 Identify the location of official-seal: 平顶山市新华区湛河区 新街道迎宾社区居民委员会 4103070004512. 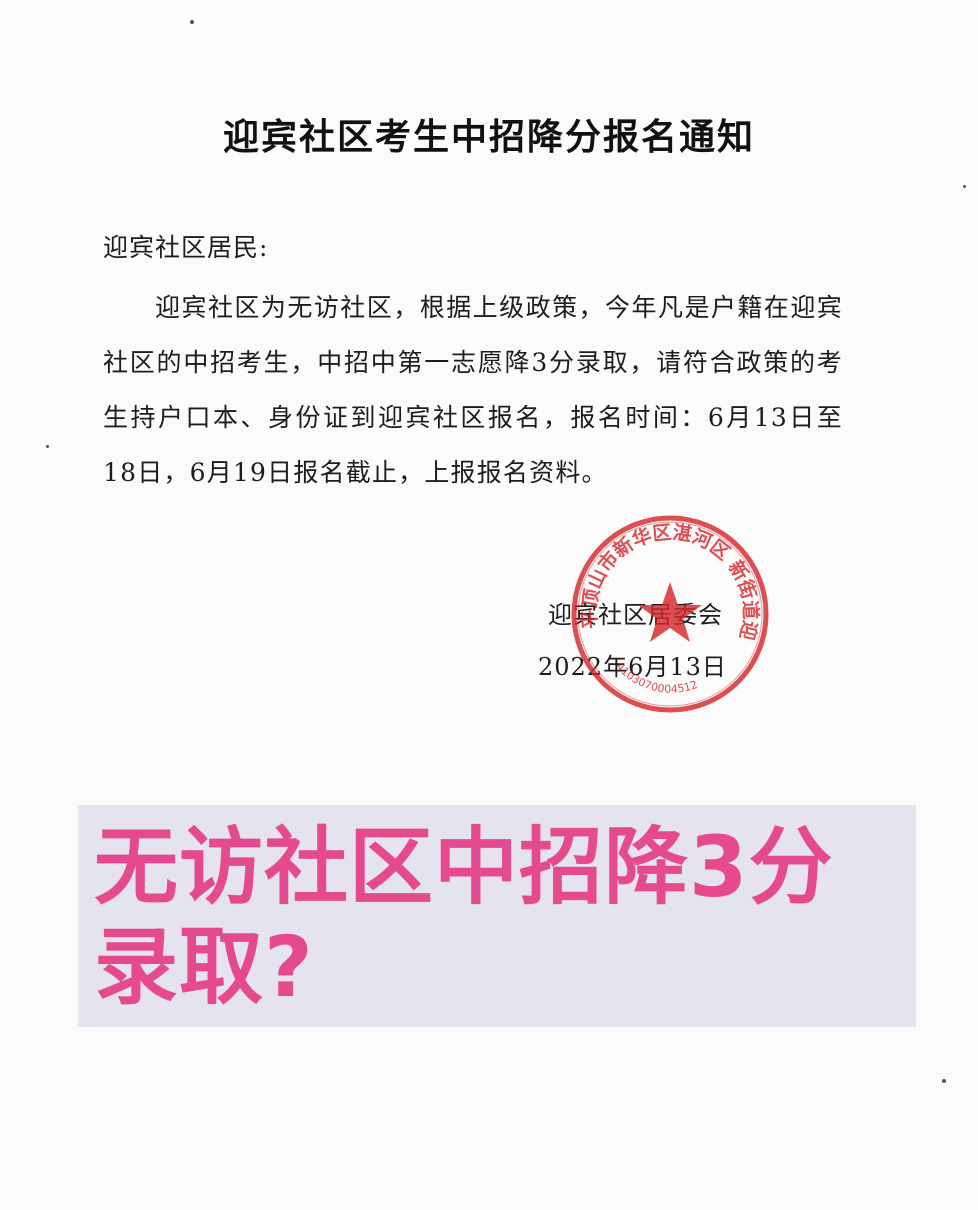
(668, 612).